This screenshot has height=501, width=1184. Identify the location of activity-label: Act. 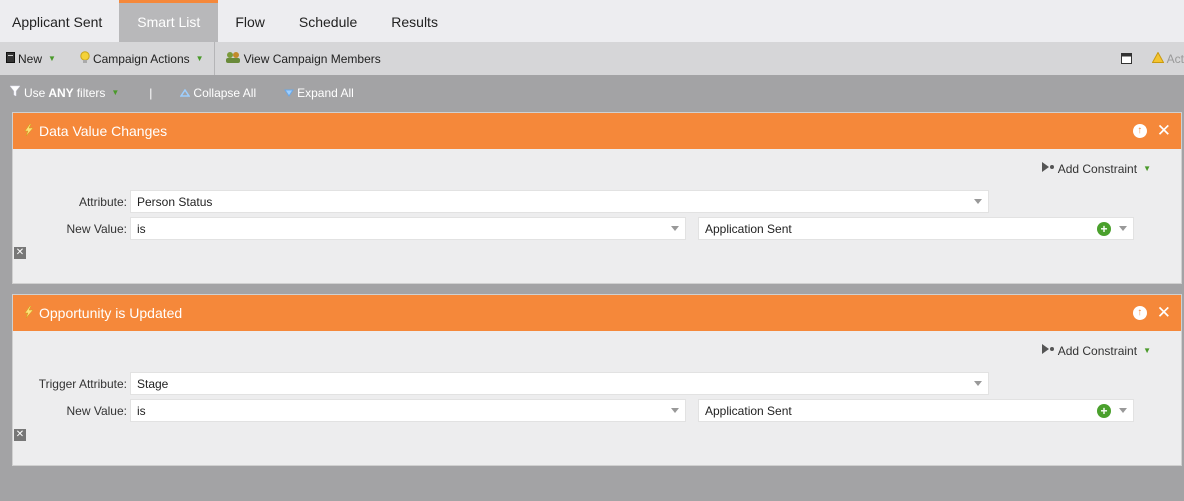
(1175, 58).